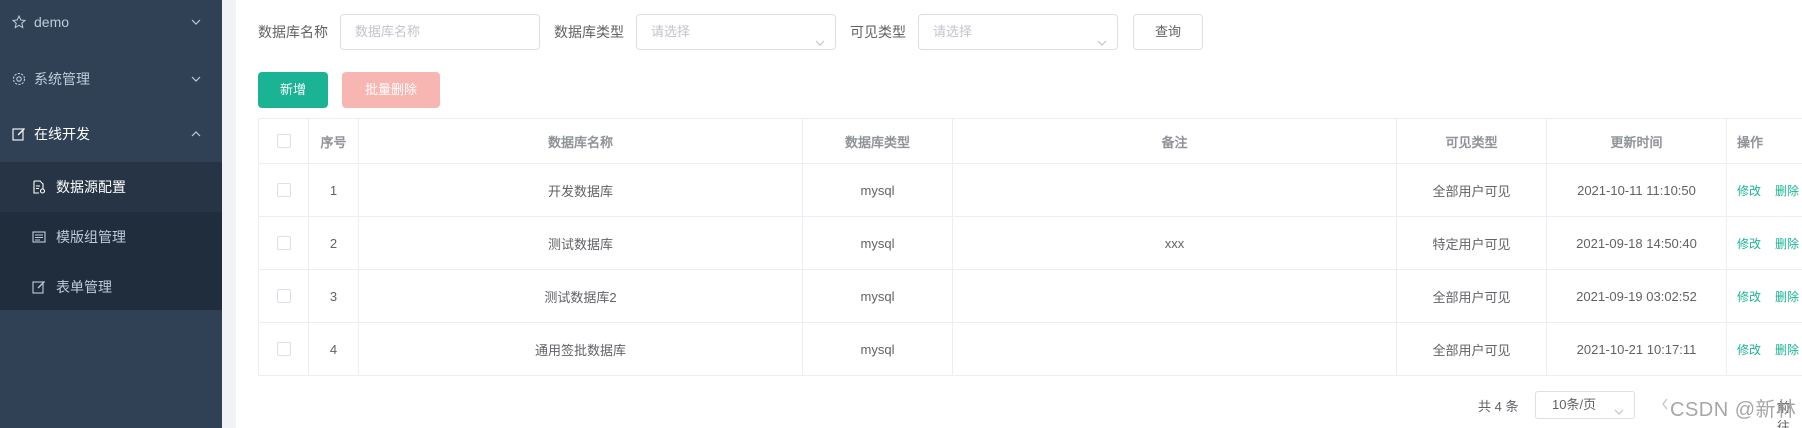  Describe the element at coordinates (91, 237) in the screenshot. I see `sidebar-item-label: 模版组管理` at that location.